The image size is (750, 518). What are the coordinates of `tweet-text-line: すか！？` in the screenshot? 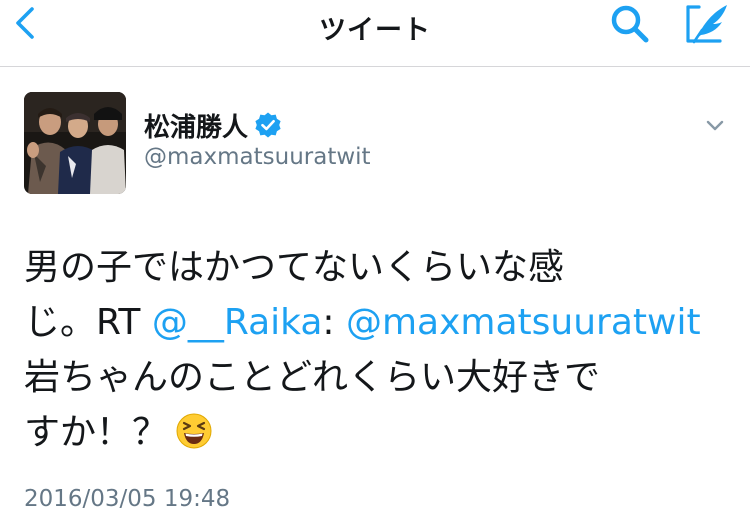 It's located at (374, 432).